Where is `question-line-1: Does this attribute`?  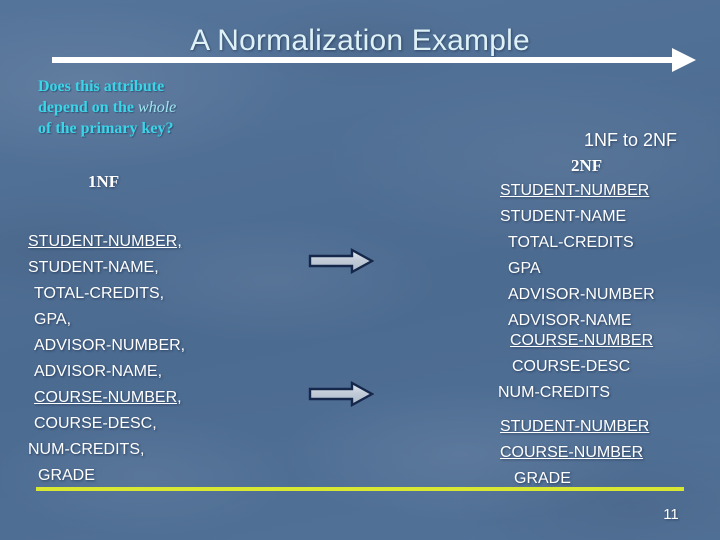 question-line-1: Does this attribute is located at coordinates (101, 86).